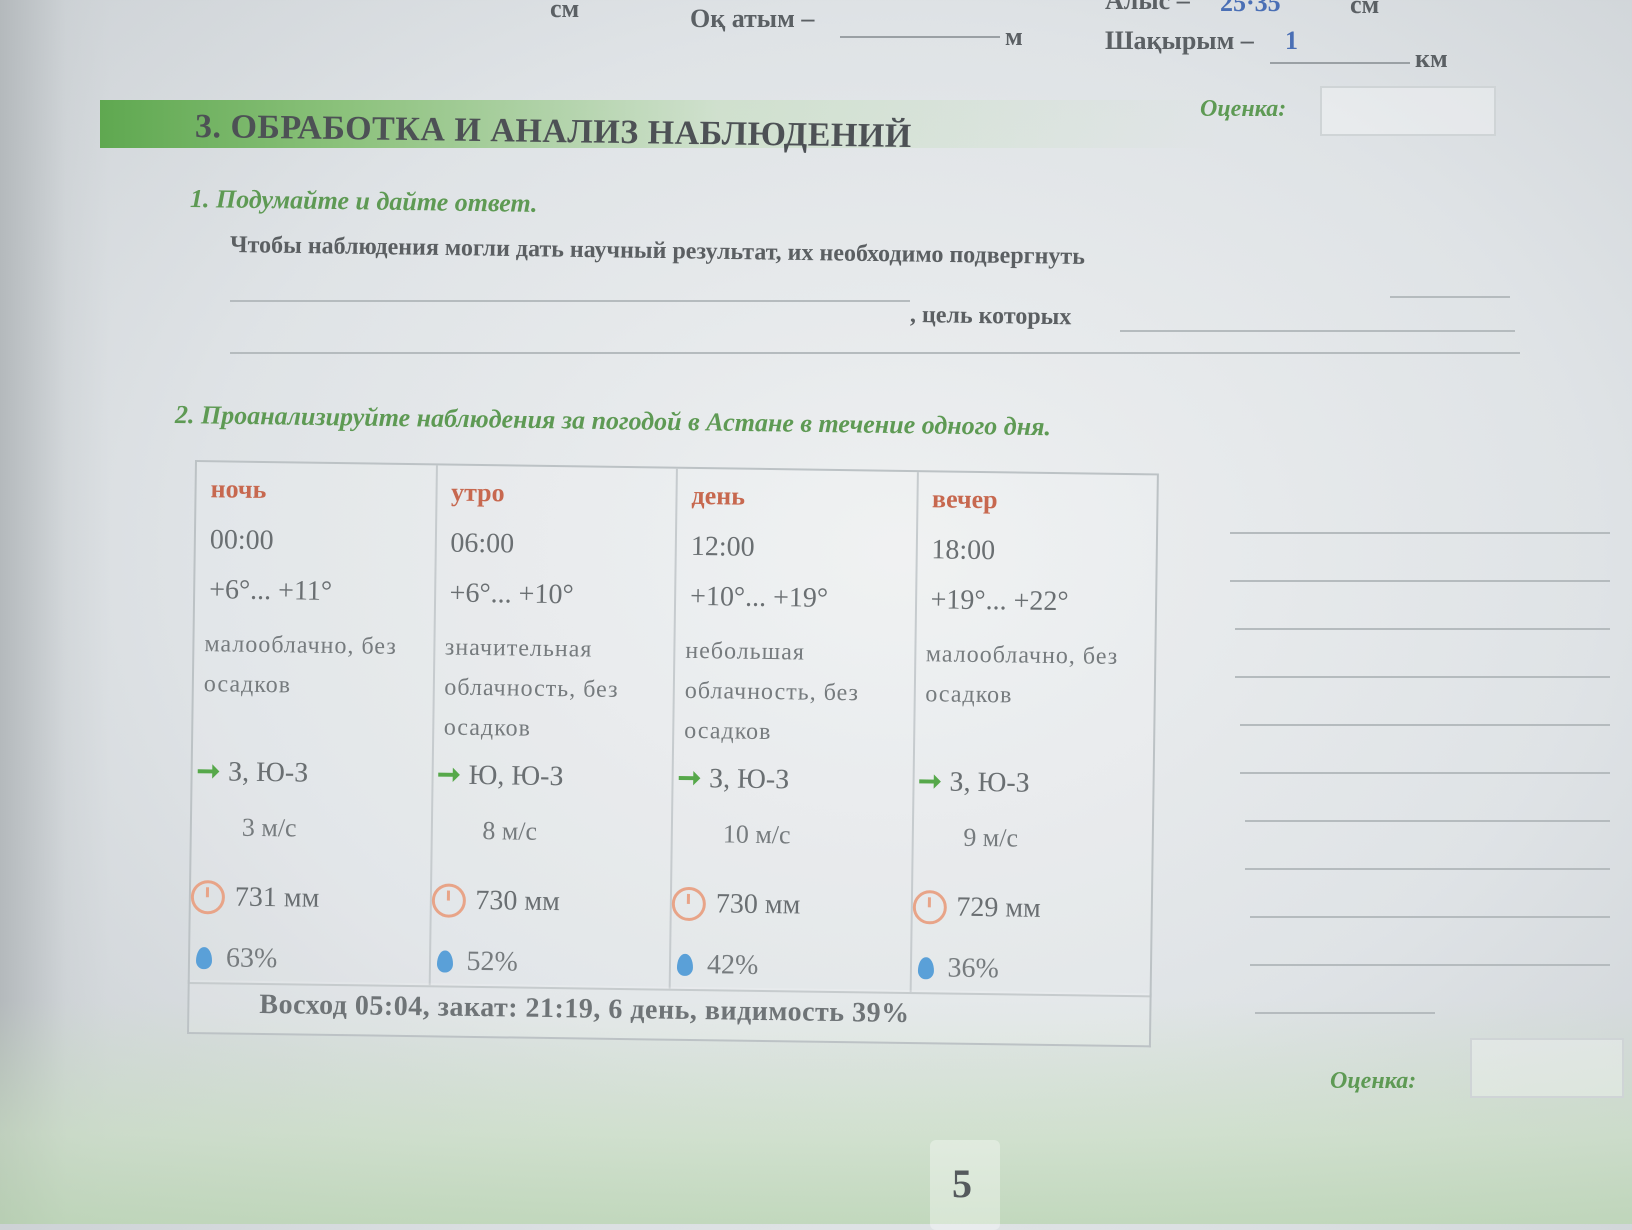 Image resolution: width=1632 pixels, height=1230 pixels. Describe the element at coordinates (1317, 331) in the screenshot. I see `q1-answer-line-2b` at that location.